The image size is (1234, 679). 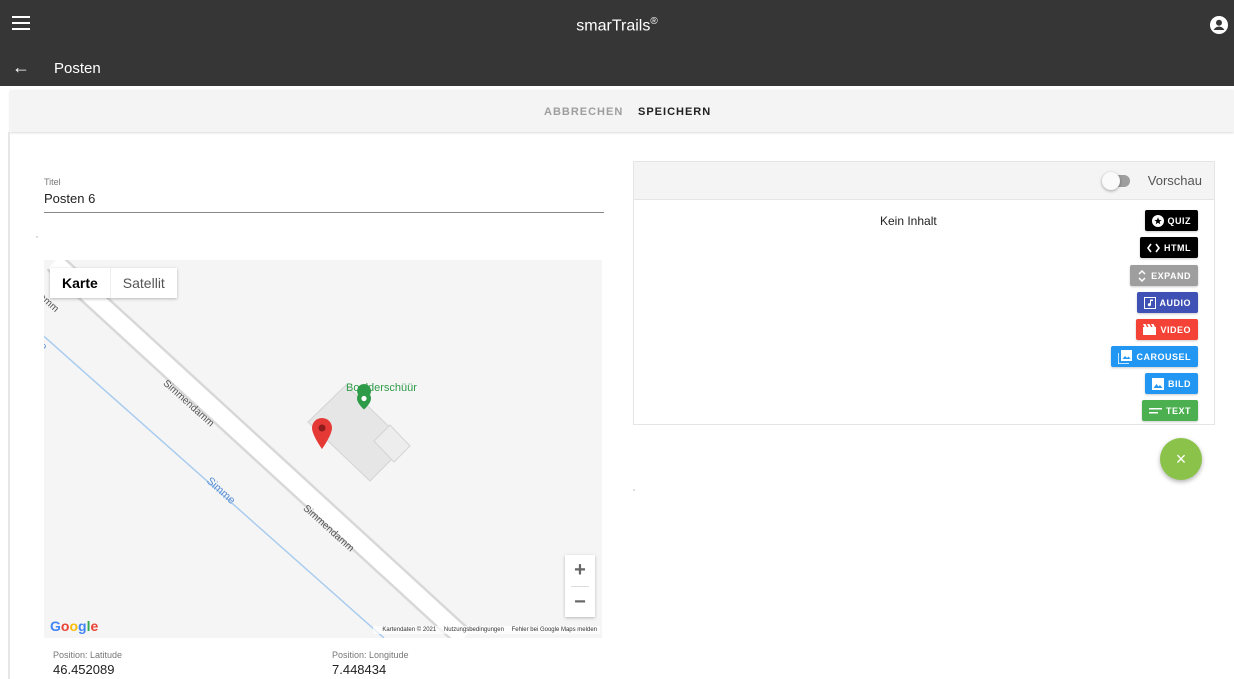 I want to click on latitude-input: 46.452089, so click(x=87, y=669).